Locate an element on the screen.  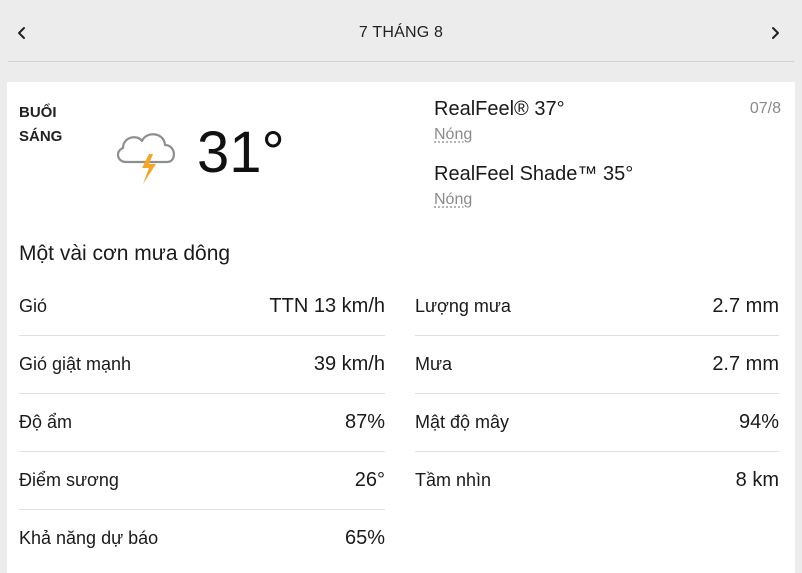
thunderstorm-cloud-icon is located at coordinates (145, 158).